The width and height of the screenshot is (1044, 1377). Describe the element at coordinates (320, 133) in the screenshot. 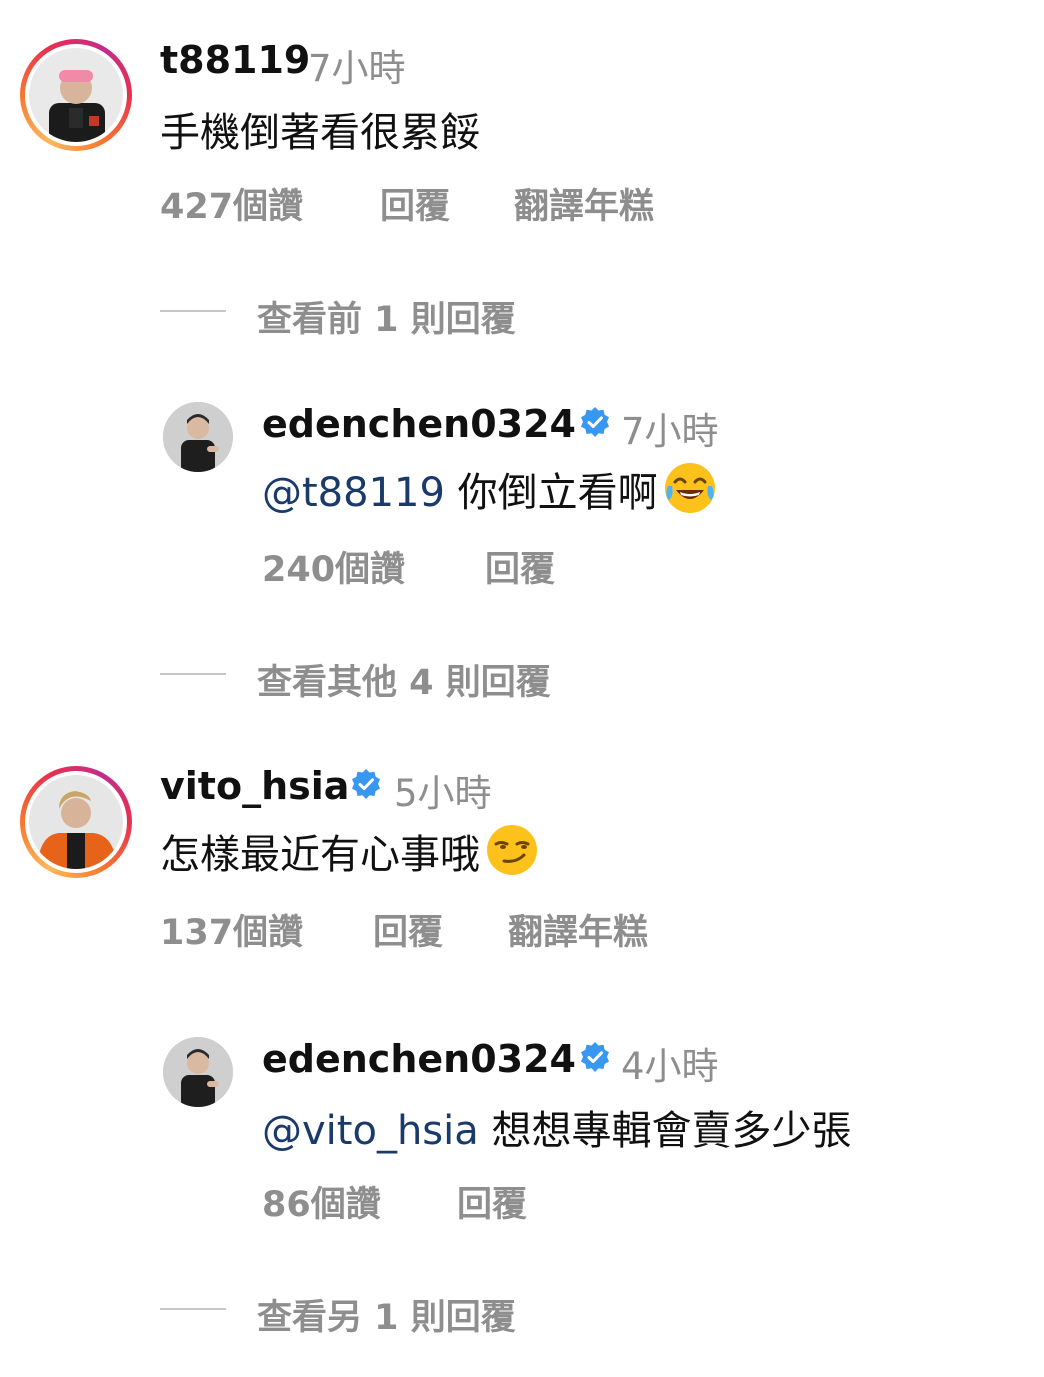

I see `comment-text: 手機倒著看很累餒` at that location.